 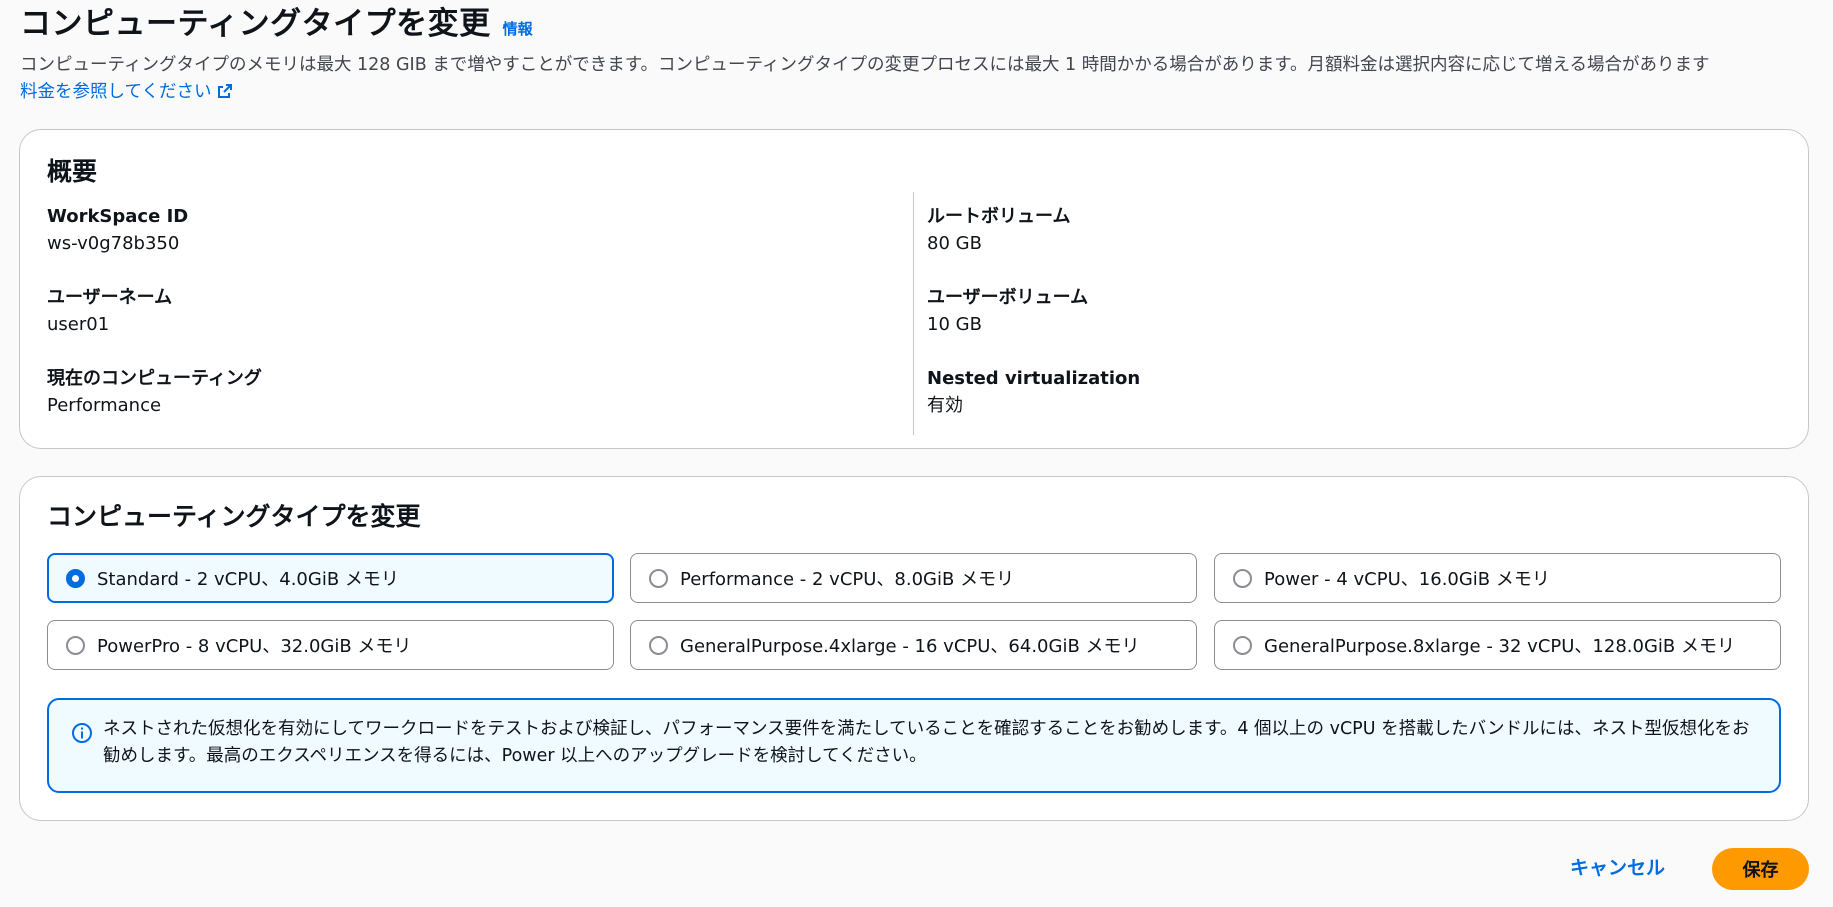 What do you see at coordinates (954, 324) in the screenshot?
I see `user-volume-value: 10 GB` at bounding box center [954, 324].